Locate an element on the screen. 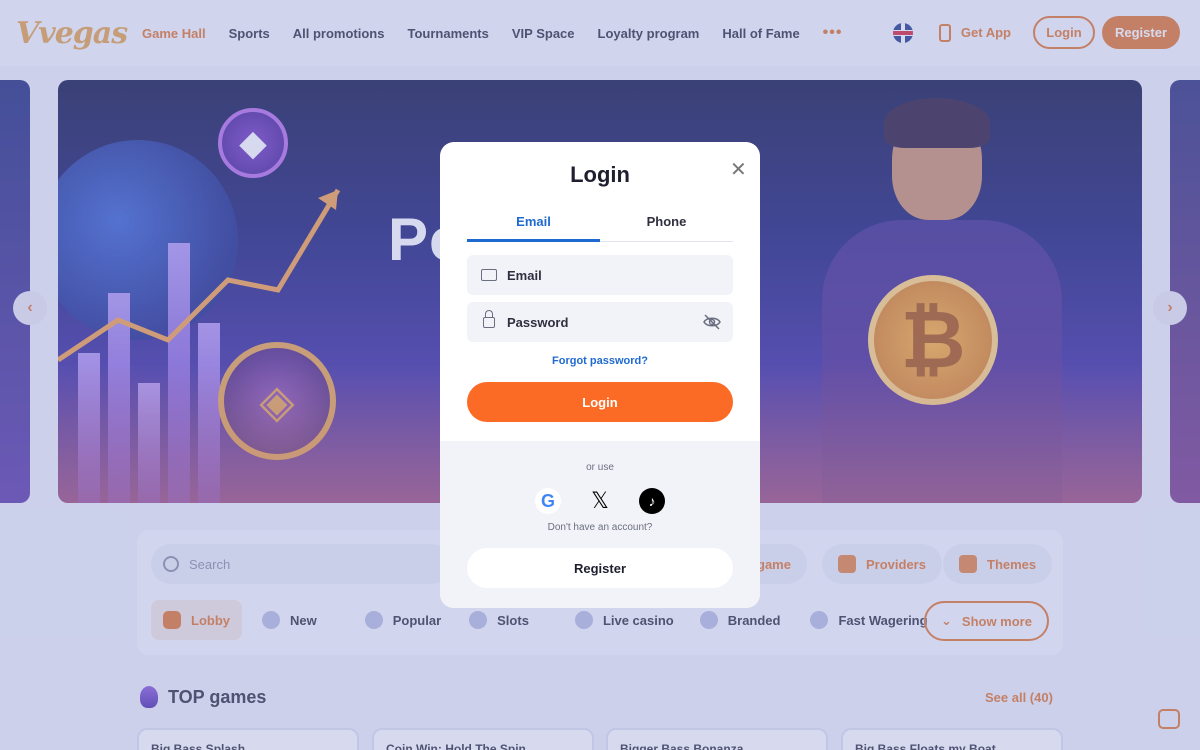 This screenshot has height=750, width=1200. email-field: Email is located at coordinates (600, 275).